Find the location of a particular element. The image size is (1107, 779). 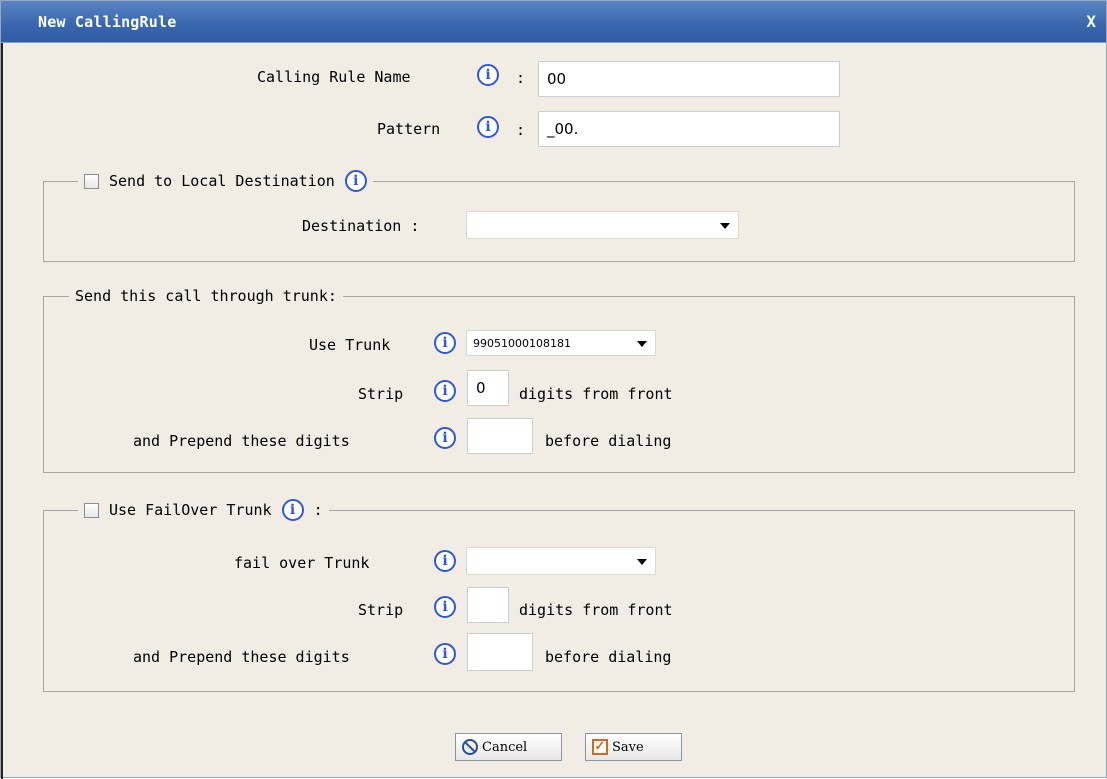

destination-select is located at coordinates (602, 225).